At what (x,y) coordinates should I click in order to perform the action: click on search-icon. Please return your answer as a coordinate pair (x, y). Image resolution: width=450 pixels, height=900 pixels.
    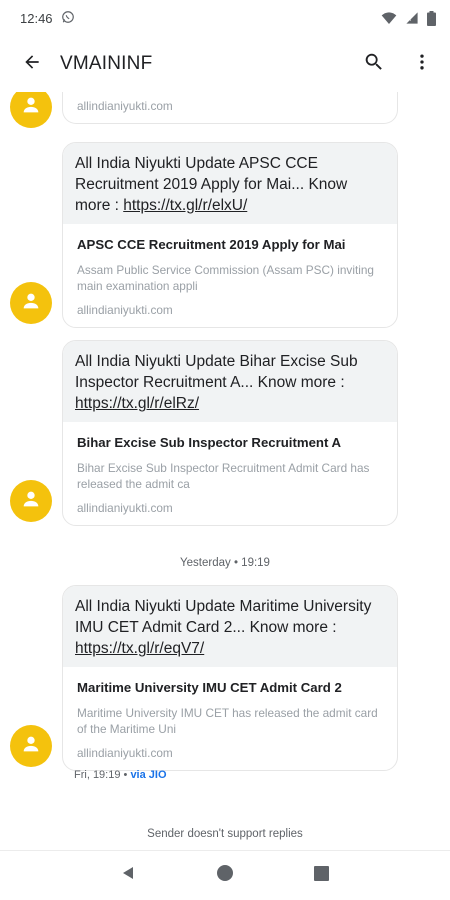
    Looking at the image, I should click on (374, 64).